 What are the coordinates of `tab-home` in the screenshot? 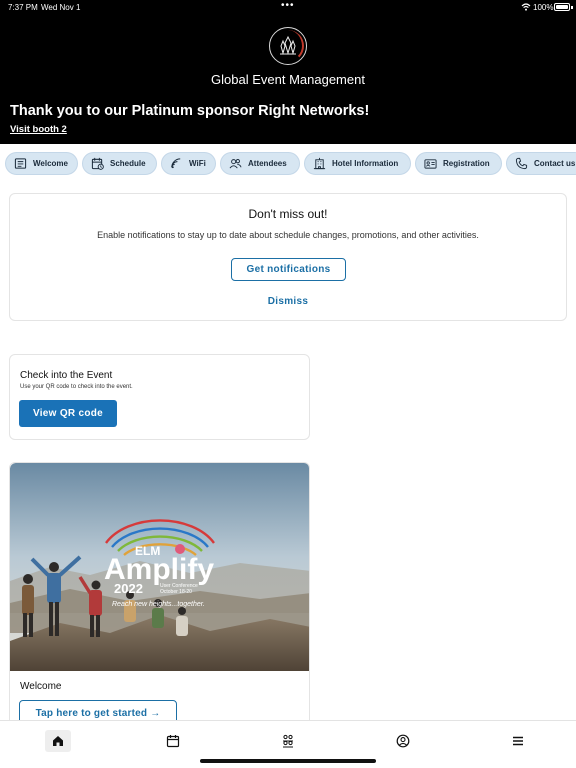 It's located at (58, 741).